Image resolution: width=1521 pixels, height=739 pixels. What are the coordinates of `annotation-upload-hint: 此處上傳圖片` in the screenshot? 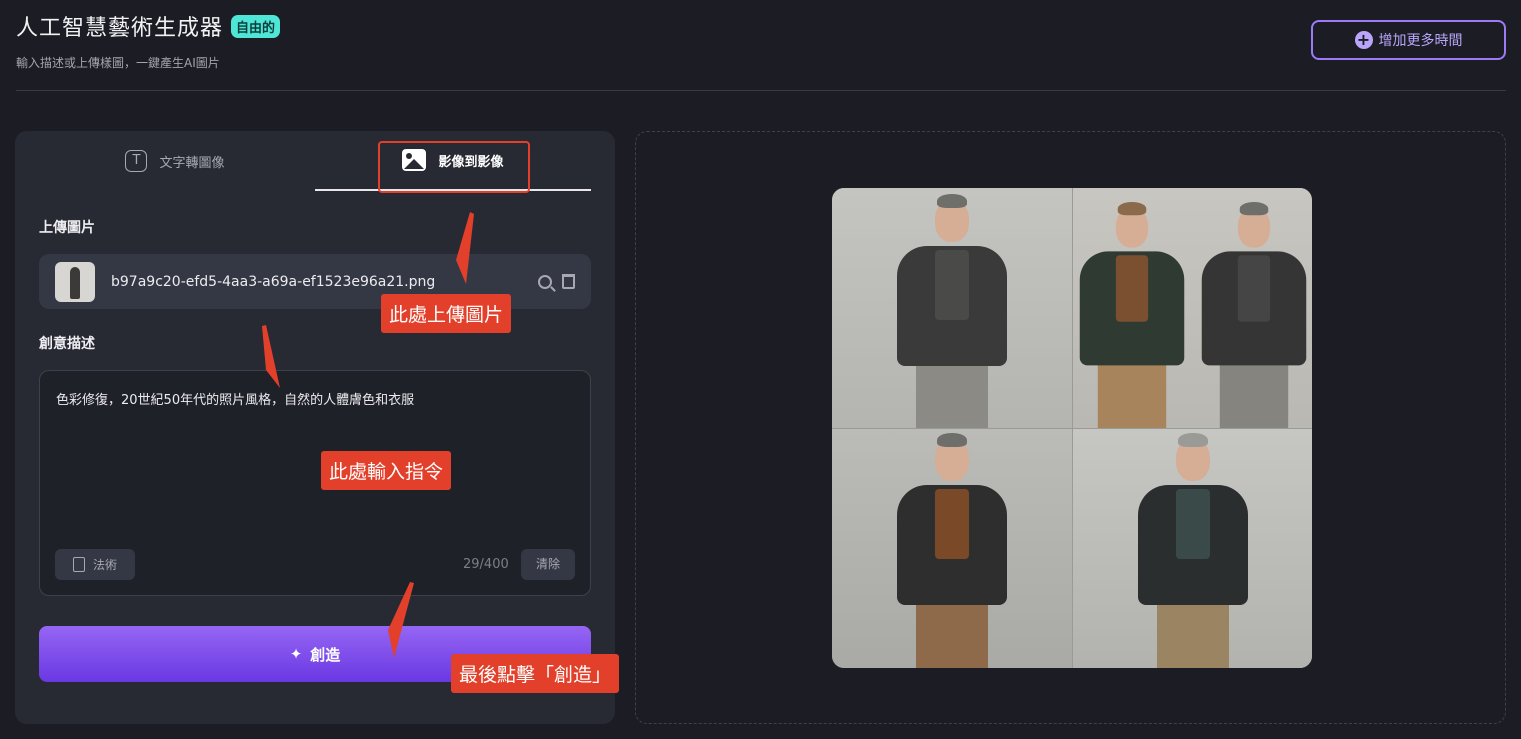 It's located at (446, 313).